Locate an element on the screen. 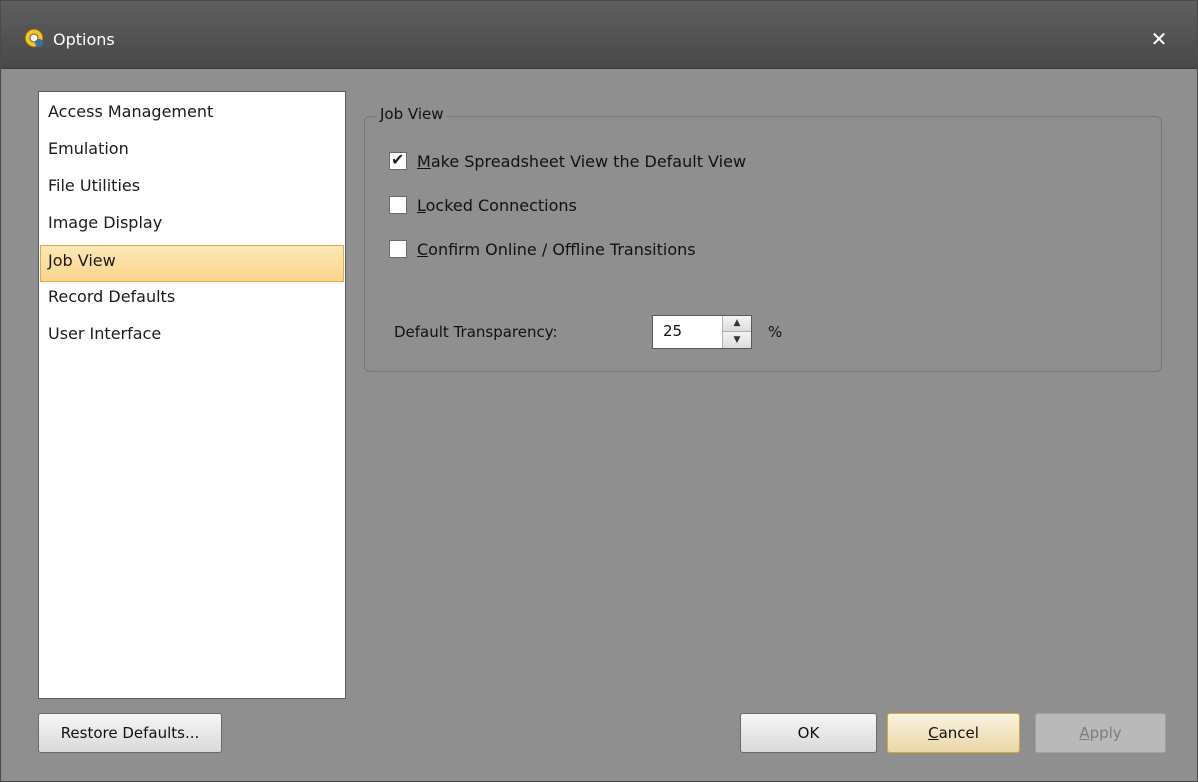 The image size is (1198, 782). check-icon: ✔ is located at coordinates (398, 159).